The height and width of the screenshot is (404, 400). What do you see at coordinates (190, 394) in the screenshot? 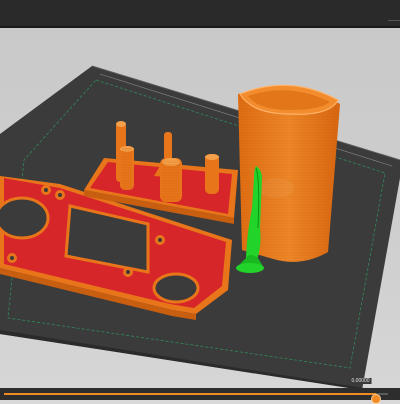
I see `slider-fill` at bounding box center [190, 394].